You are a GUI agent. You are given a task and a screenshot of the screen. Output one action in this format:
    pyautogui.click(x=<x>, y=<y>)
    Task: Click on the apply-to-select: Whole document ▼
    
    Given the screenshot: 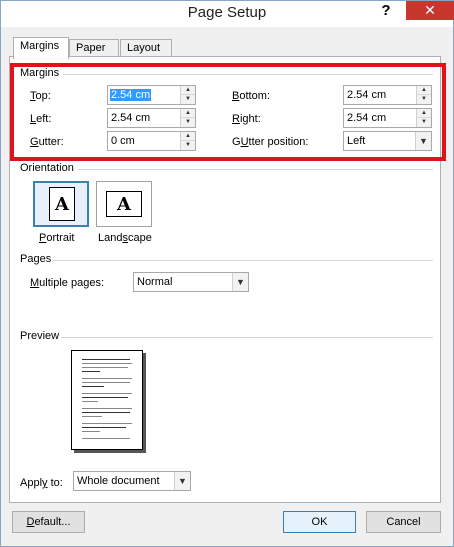 What is the action you would take?
    pyautogui.click(x=132, y=481)
    